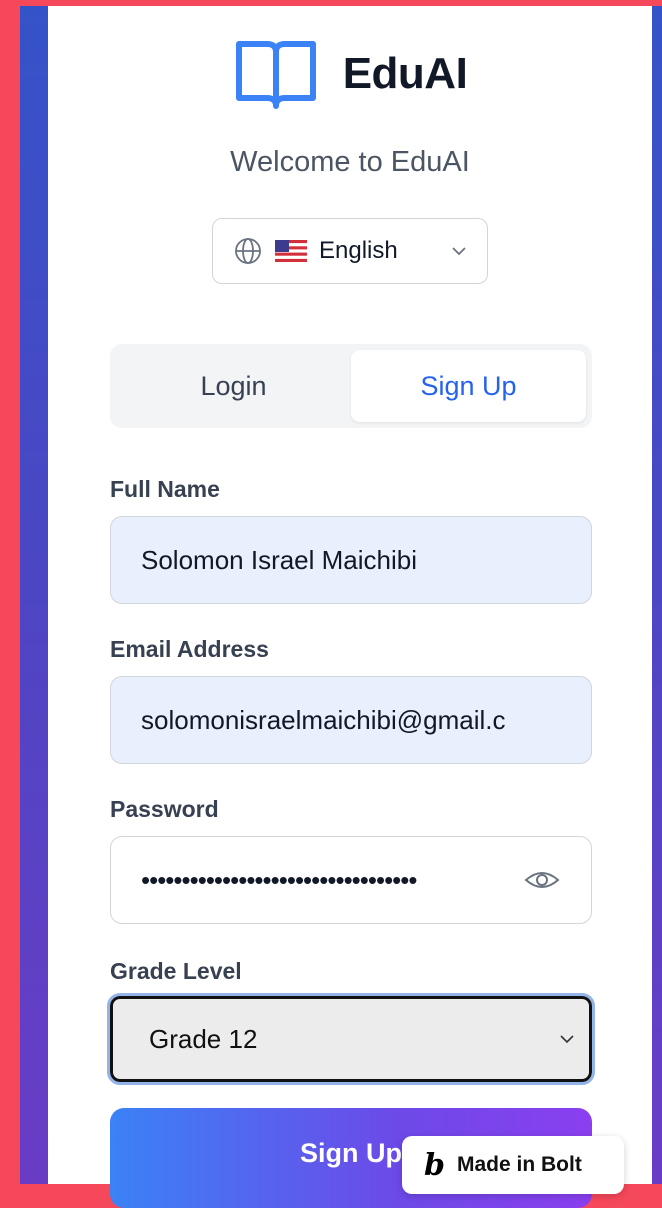 The width and height of the screenshot is (662, 1208). I want to click on tab-signup: Sign Up, so click(468, 386).